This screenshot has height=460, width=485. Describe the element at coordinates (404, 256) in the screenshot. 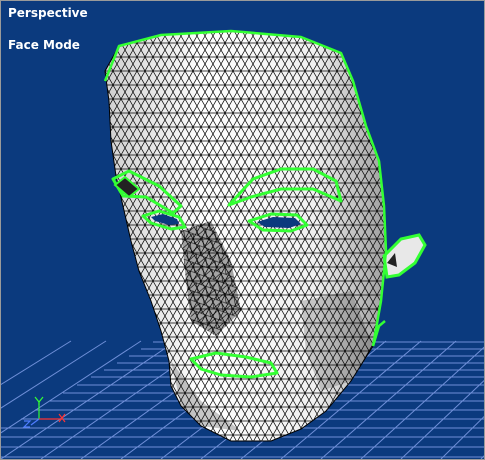

I see `ear-mesh` at that location.